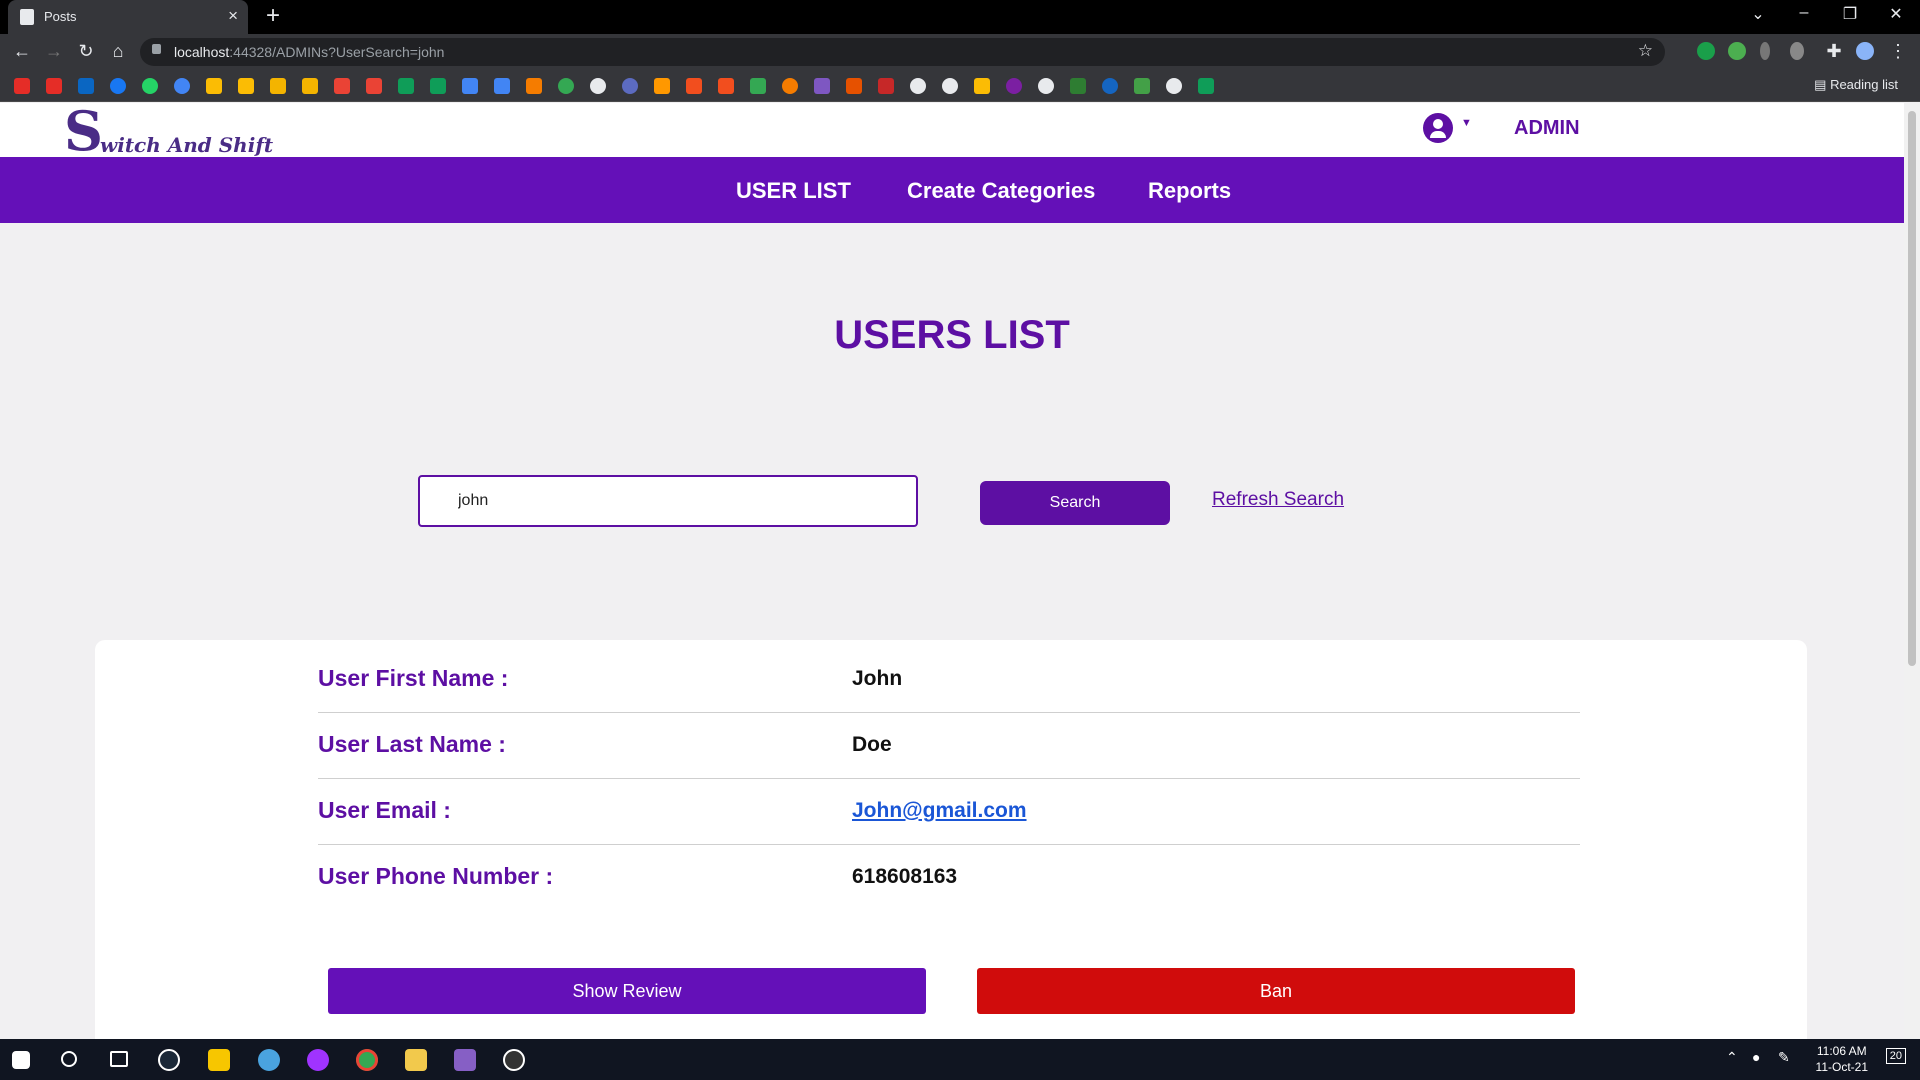 Image resolution: width=1920 pixels, height=1080 pixels. Describe the element at coordinates (1645, 51) in the screenshot. I see `bookmark-star-icon: ☆` at that location.